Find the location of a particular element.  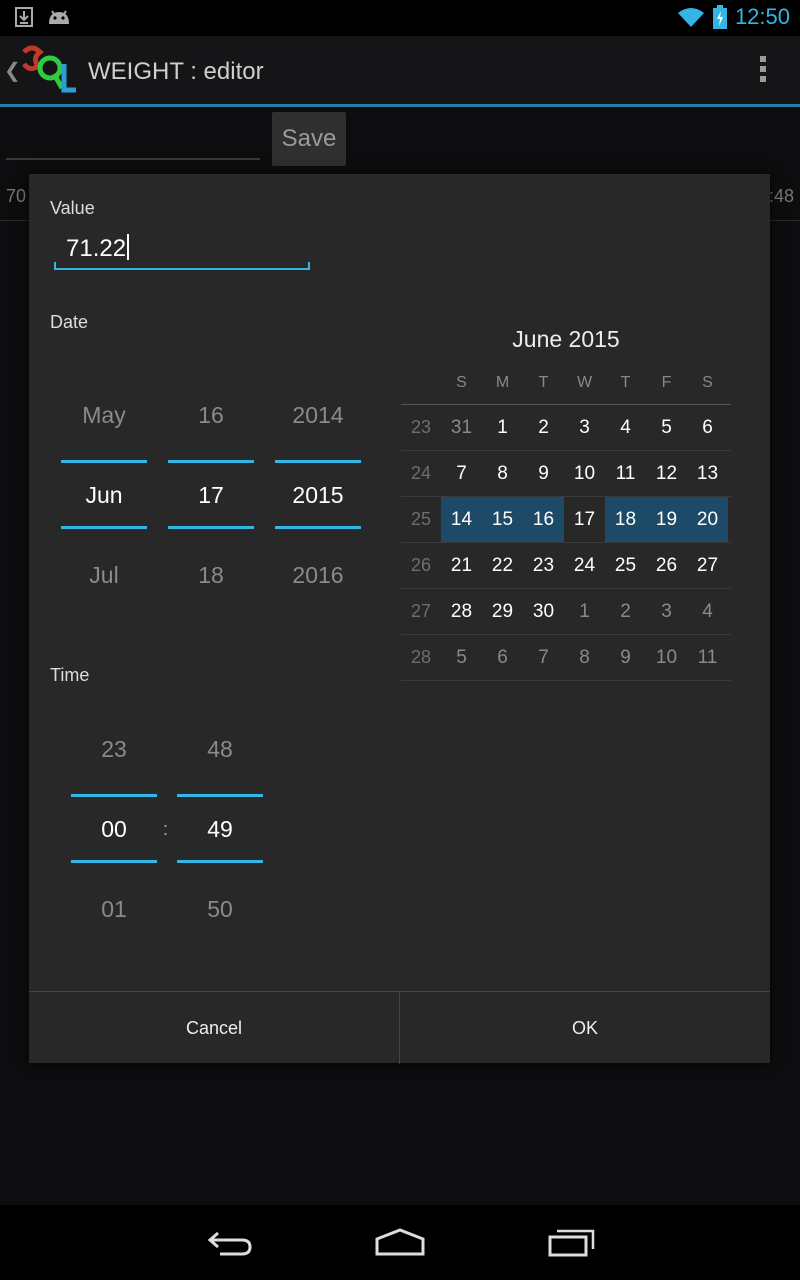

year-current: 2015 is located at coordinates (318, 495).